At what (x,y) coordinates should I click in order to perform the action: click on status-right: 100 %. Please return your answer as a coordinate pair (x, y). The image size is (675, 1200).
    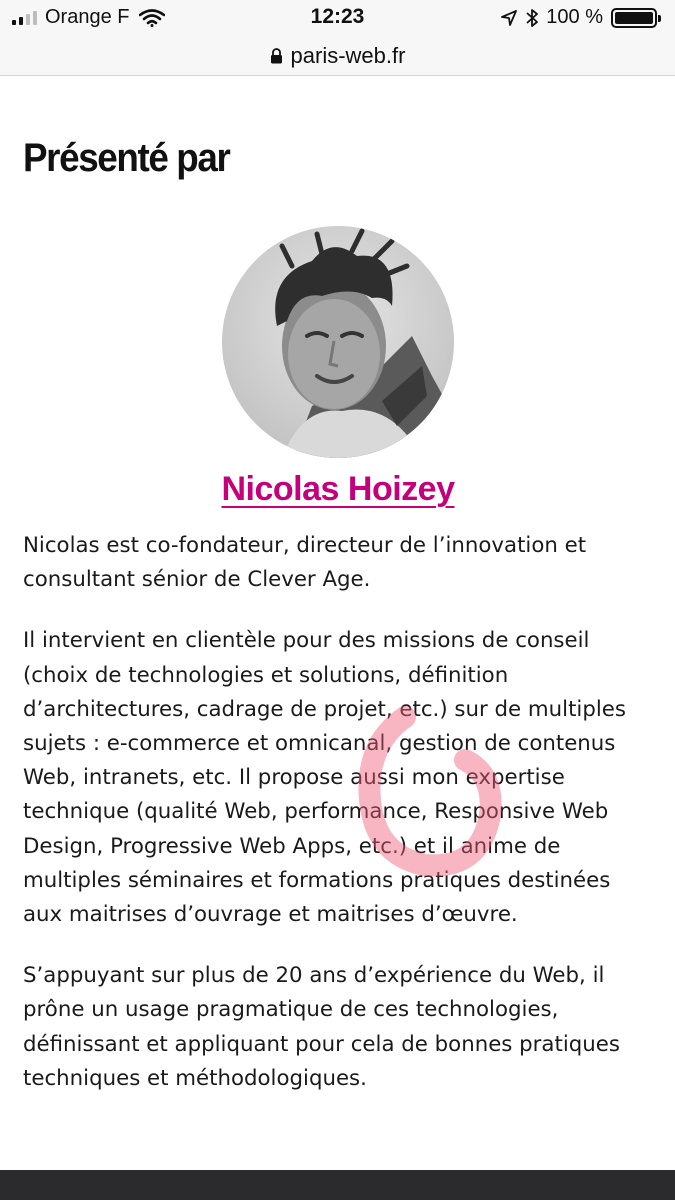
    Looking at the image, I should click on (581, 17).